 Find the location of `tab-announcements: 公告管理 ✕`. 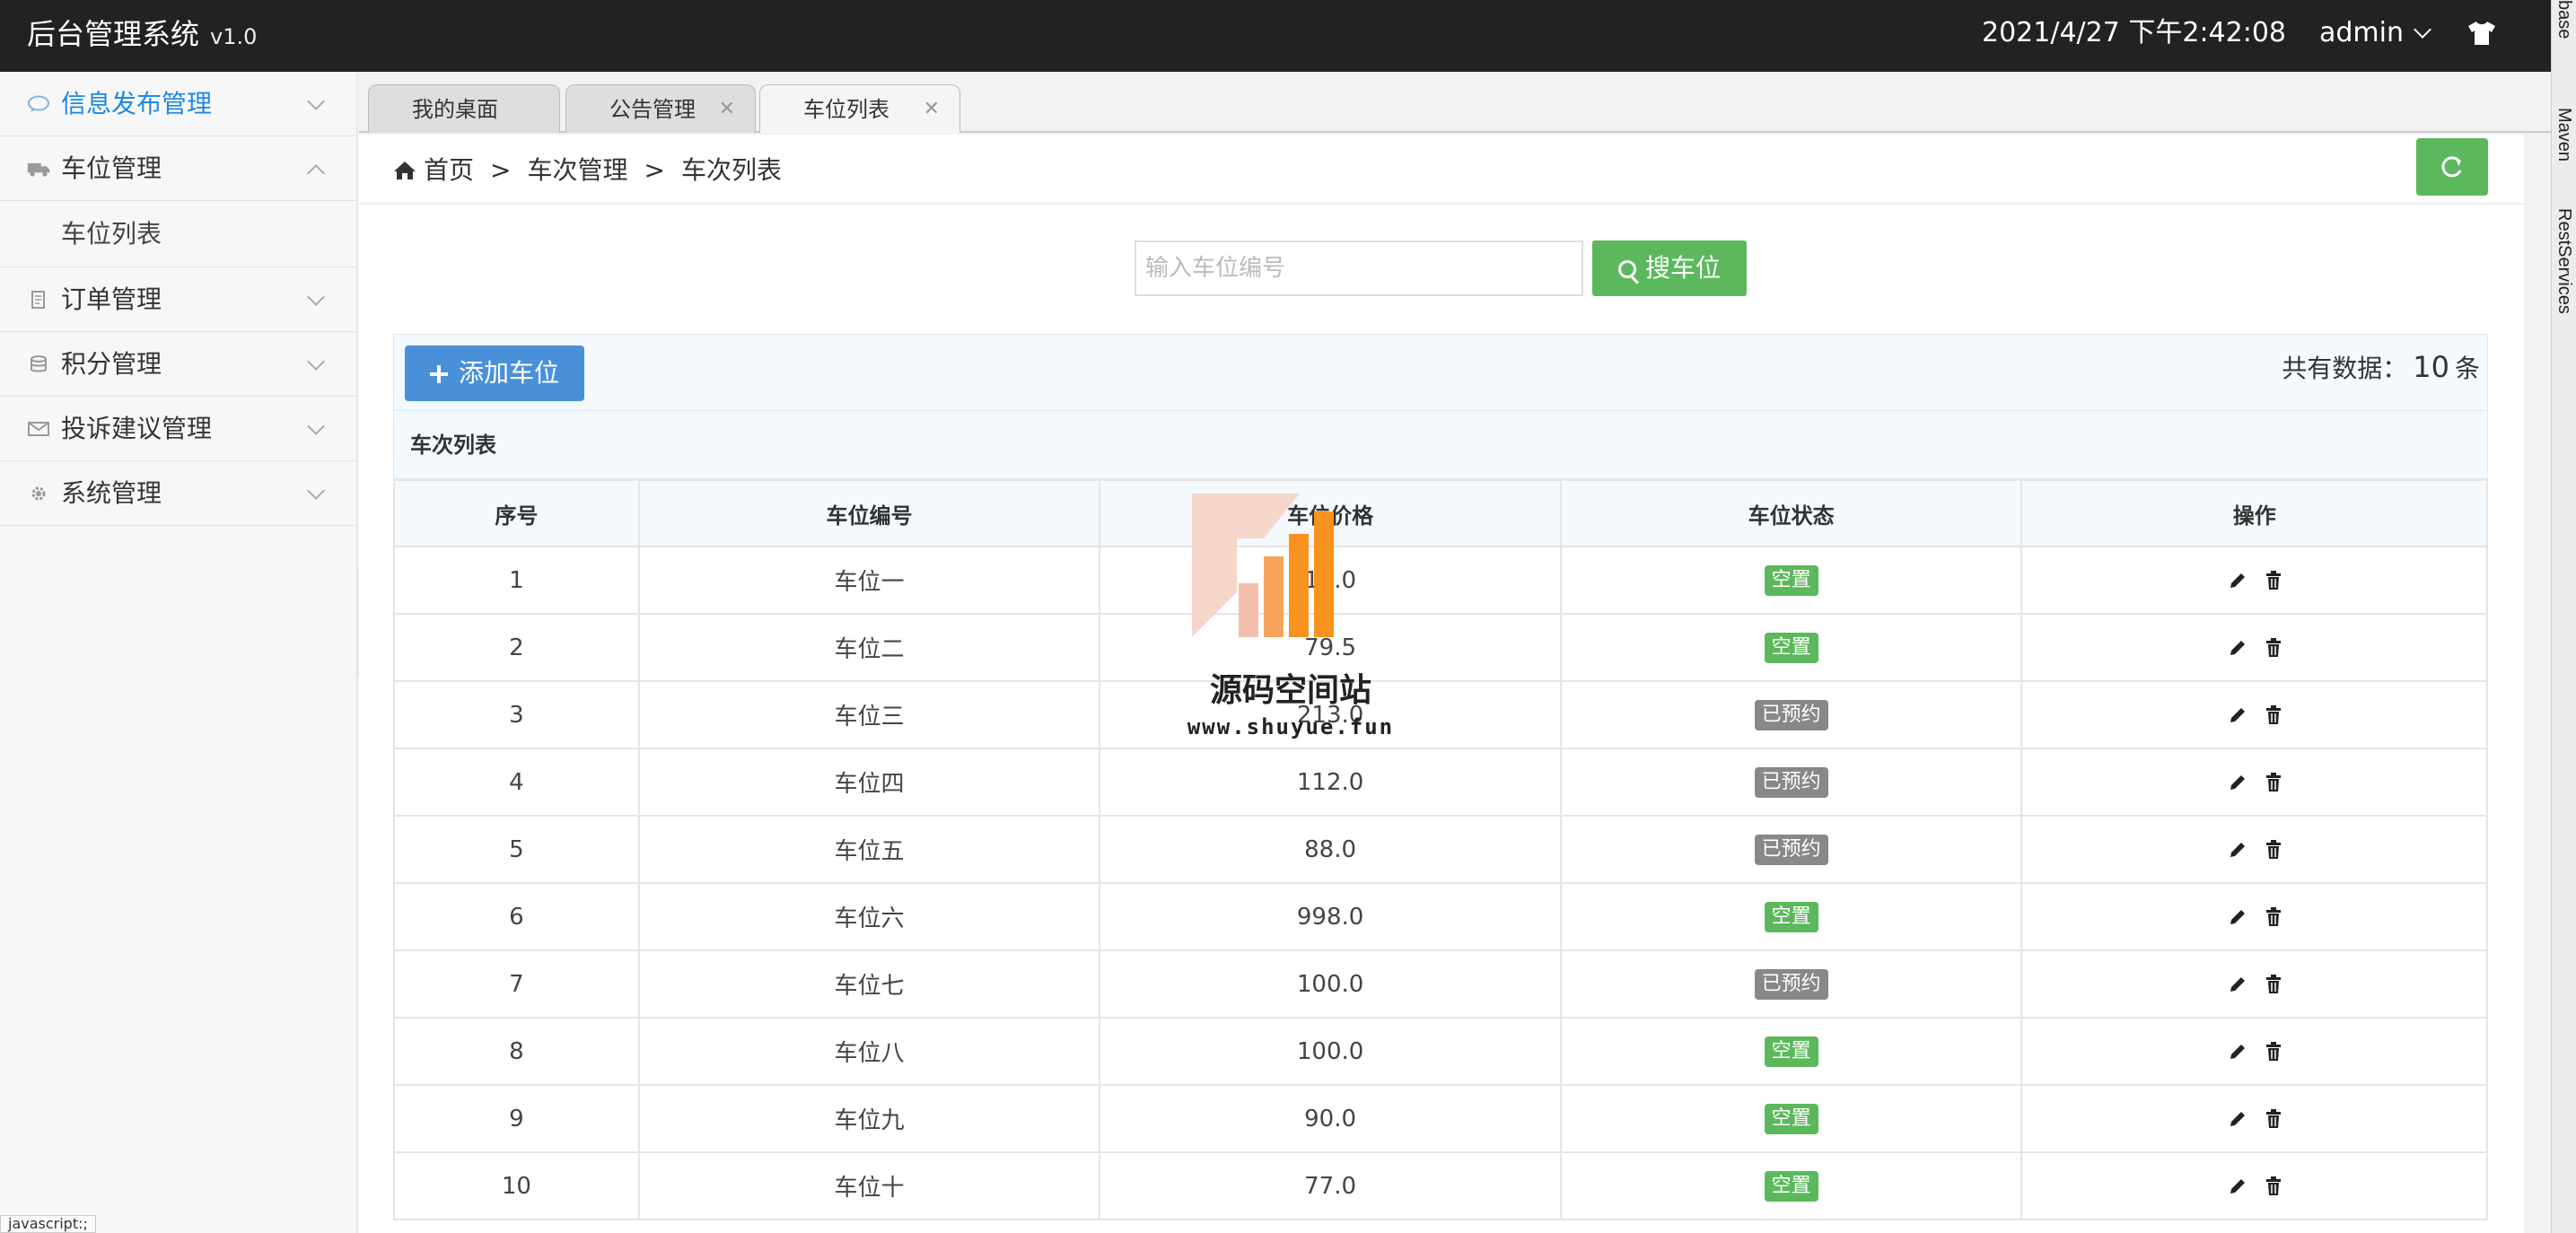

tab-announcements: 公告管理 ✕ is located at coordinates (660, 108).